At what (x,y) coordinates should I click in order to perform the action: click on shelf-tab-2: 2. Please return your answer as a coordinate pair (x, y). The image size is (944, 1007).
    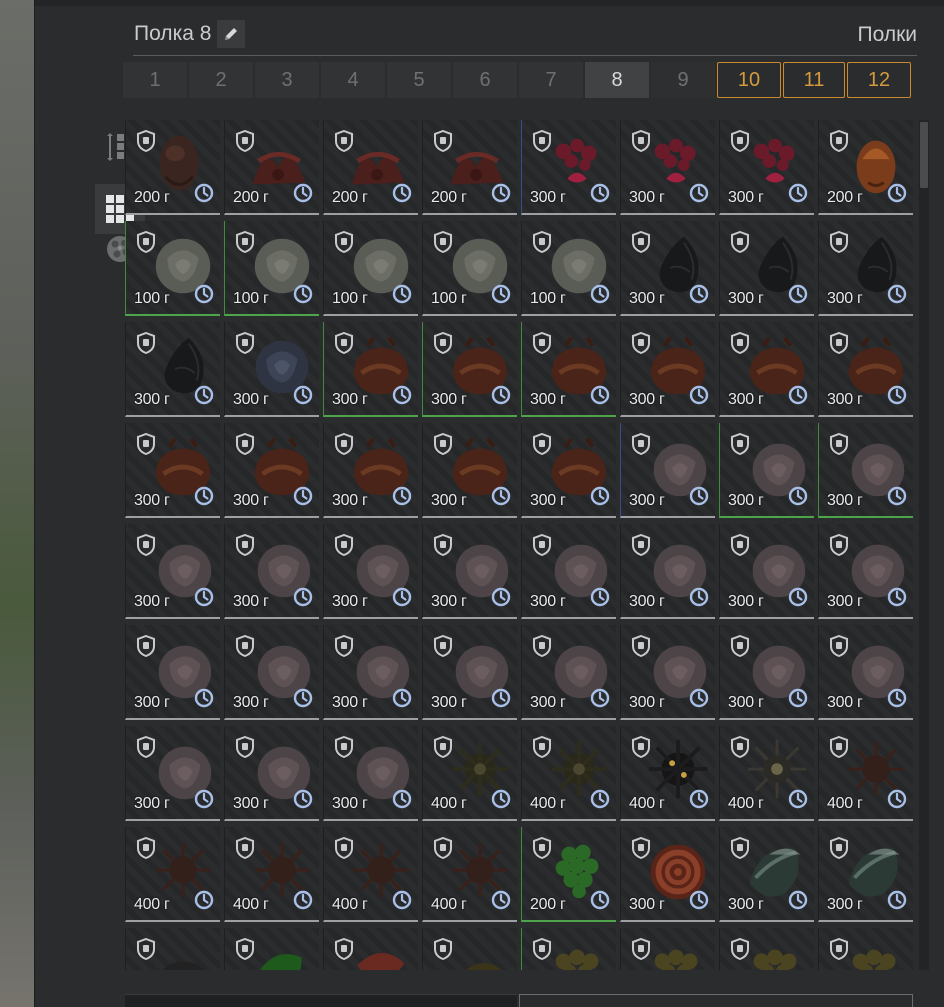
    Looking at the image, I should click on (221, 80).